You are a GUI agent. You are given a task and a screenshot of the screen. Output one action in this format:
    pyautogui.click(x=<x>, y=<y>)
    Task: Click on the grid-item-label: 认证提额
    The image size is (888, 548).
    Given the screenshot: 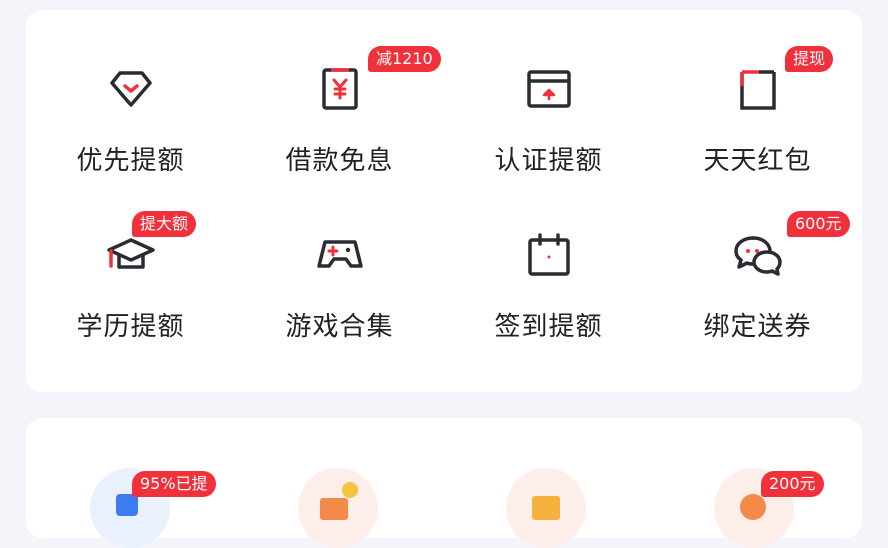 What is the action you would take?
    pyautogui.click(x=548, y=161)
    